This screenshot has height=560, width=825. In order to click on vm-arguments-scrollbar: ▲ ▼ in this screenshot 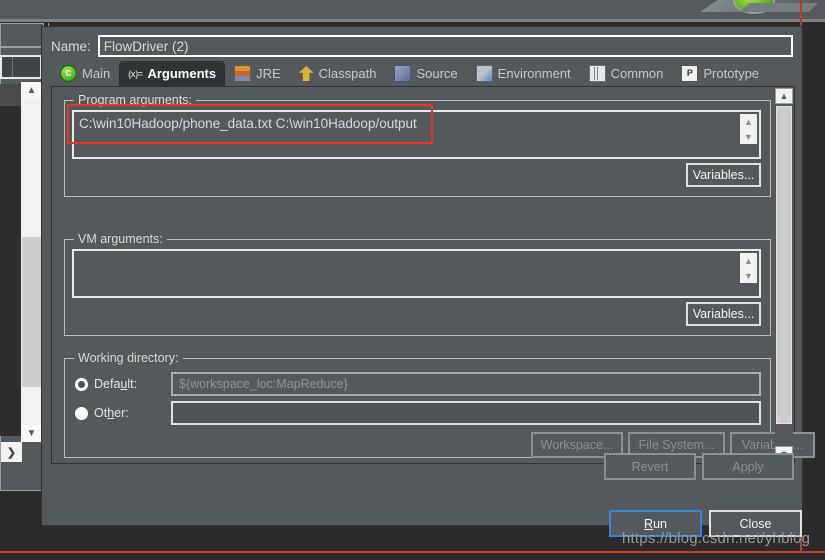, I will do `click(748, 273)`.